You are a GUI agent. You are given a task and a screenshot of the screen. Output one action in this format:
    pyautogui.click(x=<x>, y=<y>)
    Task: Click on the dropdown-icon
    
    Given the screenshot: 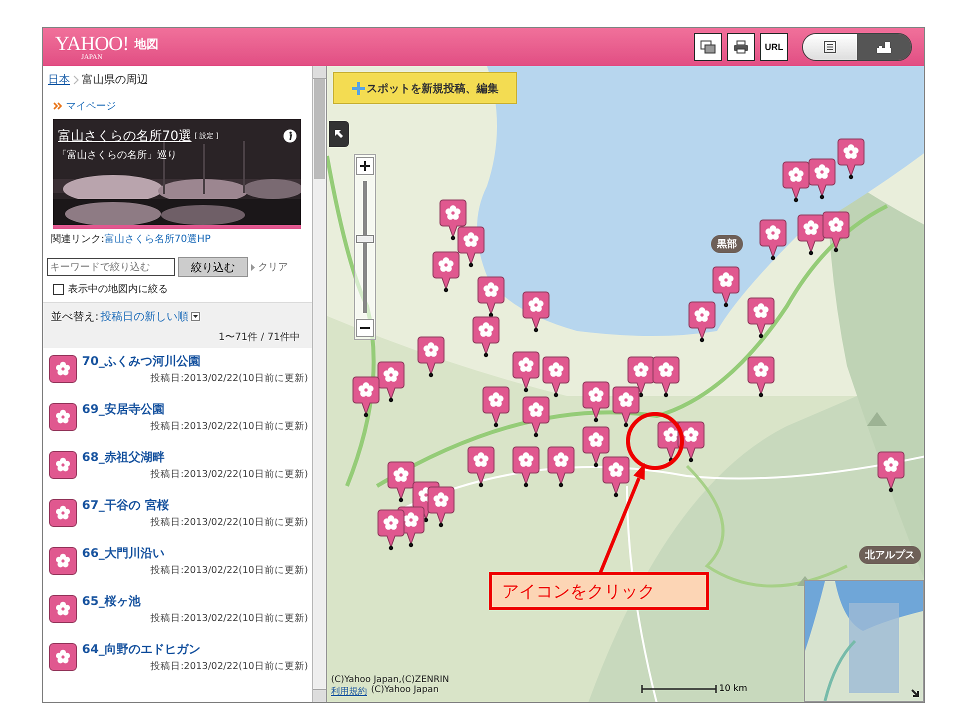 What is the action you would take?
    pyautogui.click(x=195, y=316)
    